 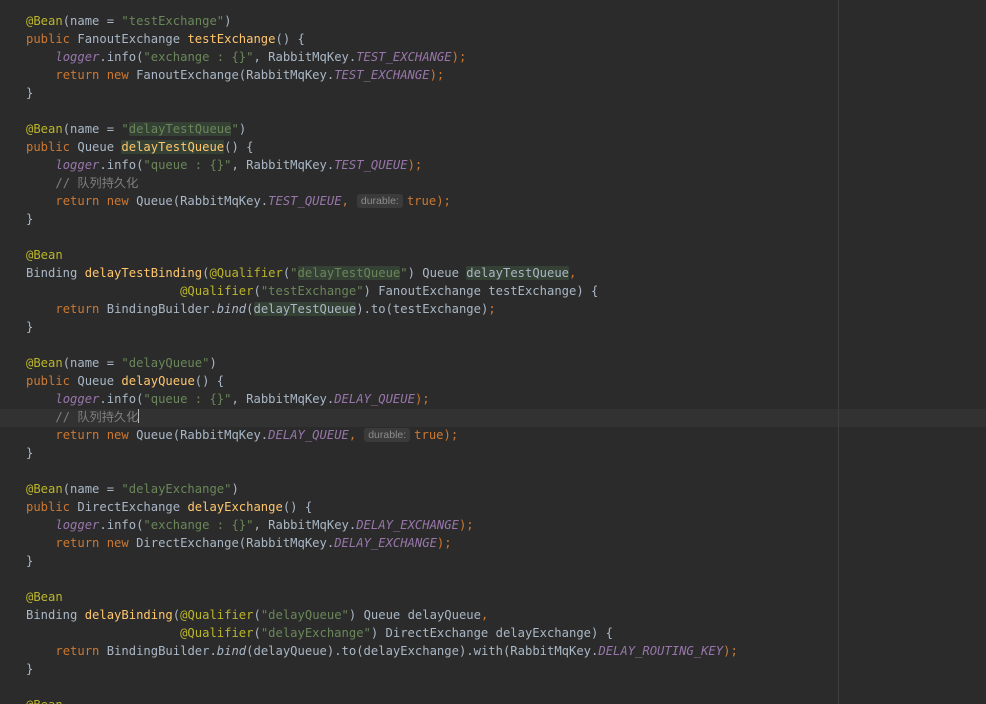 What do you see at coordinates (506, 363) in the screenshot?
I see `code-line: @Bean(name = "delayQueue")` at bounding box center [506, 363].